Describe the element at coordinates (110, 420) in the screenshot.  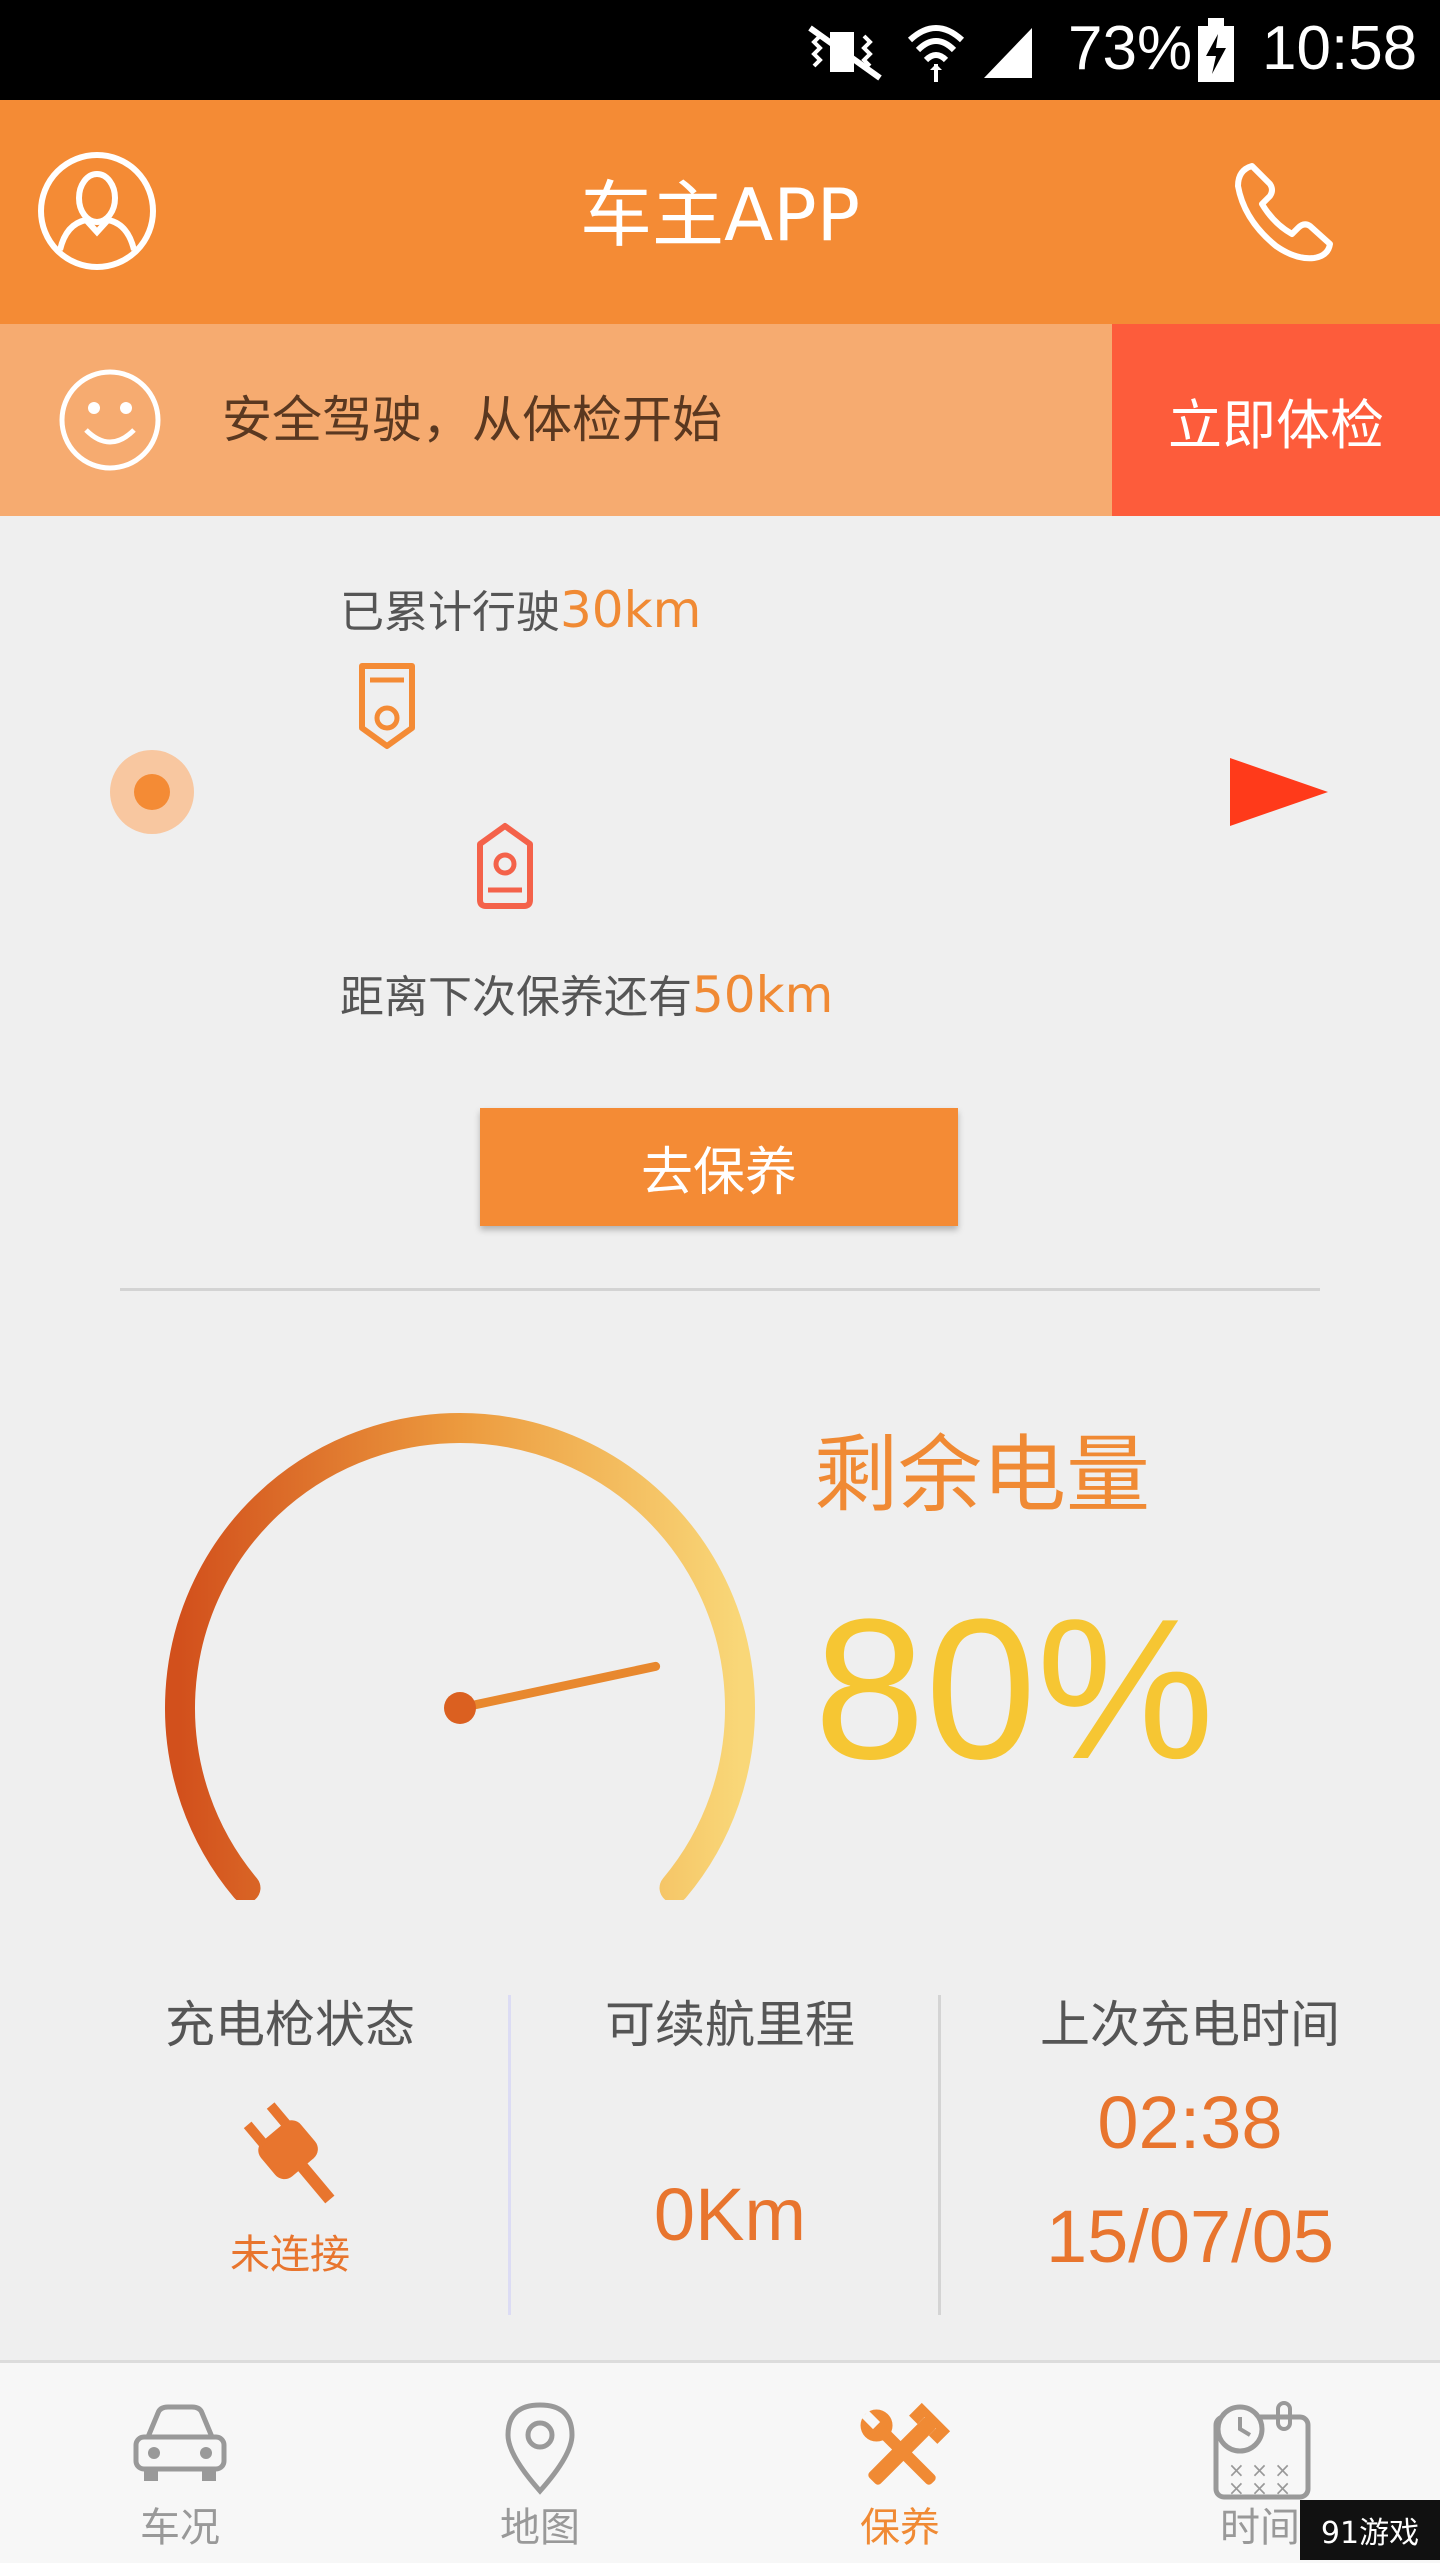
I see `smiley-icon` at that location.